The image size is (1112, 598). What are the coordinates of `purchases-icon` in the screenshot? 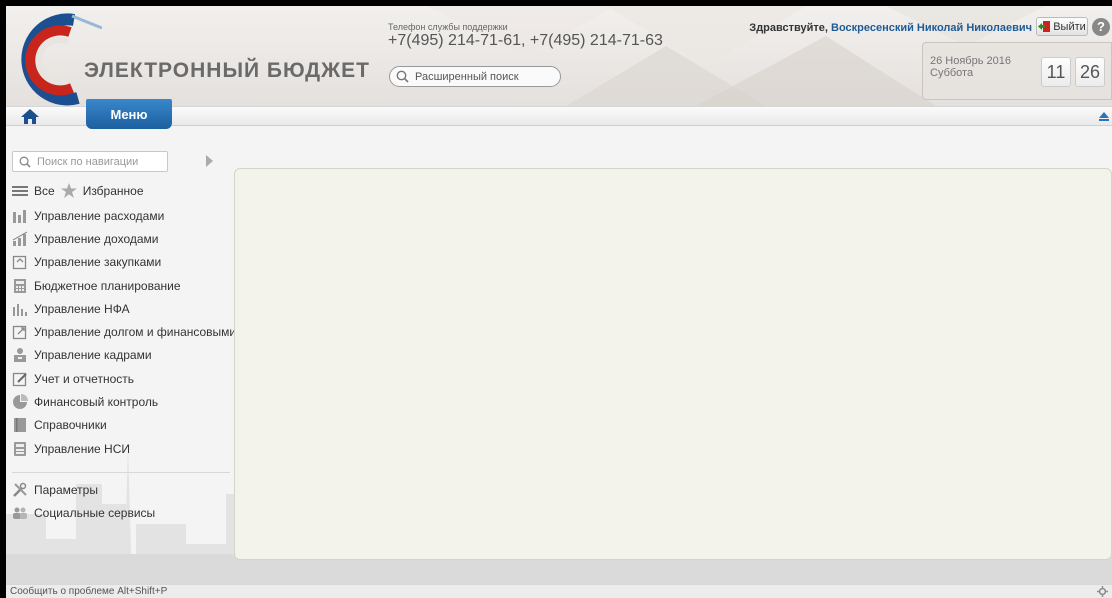 It's located at (19, 263).